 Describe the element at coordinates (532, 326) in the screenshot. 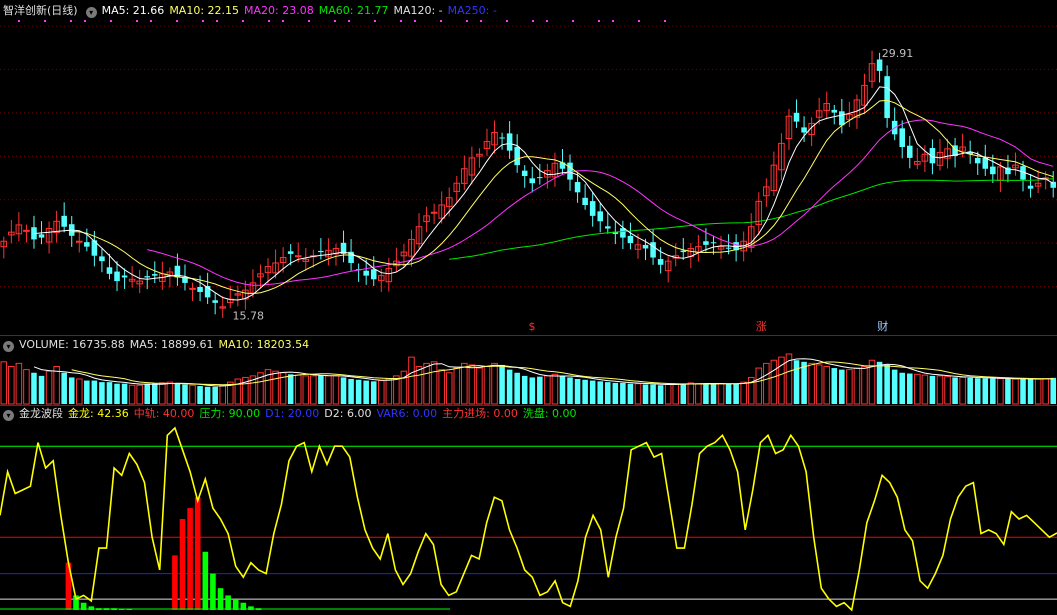

I see `event-marker: $` at that location.